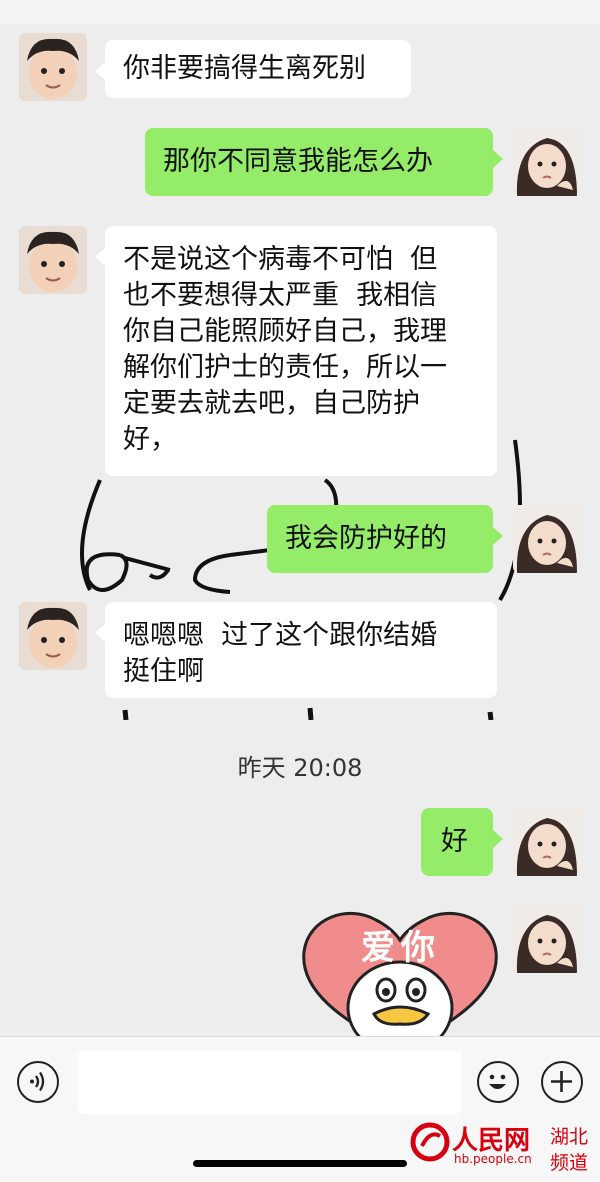  Describe the element at coordinates (324, 162) in the screenshot. I see `outgoing-message: 那你不同意我能怎么办` at that location.